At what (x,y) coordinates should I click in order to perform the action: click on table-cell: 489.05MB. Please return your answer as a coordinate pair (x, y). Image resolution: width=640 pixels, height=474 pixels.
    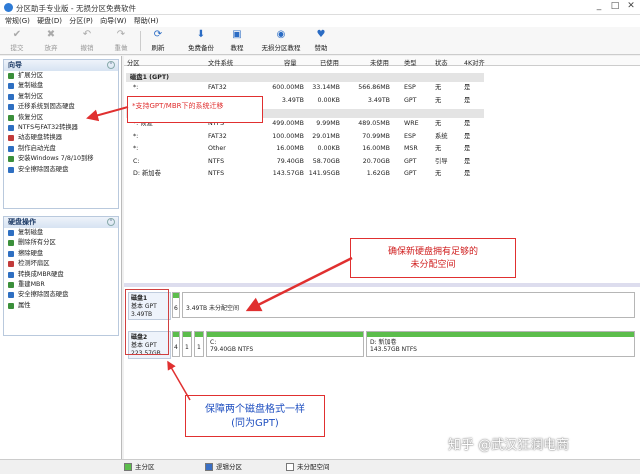
    Looking at the image, I should click on (374, 123).